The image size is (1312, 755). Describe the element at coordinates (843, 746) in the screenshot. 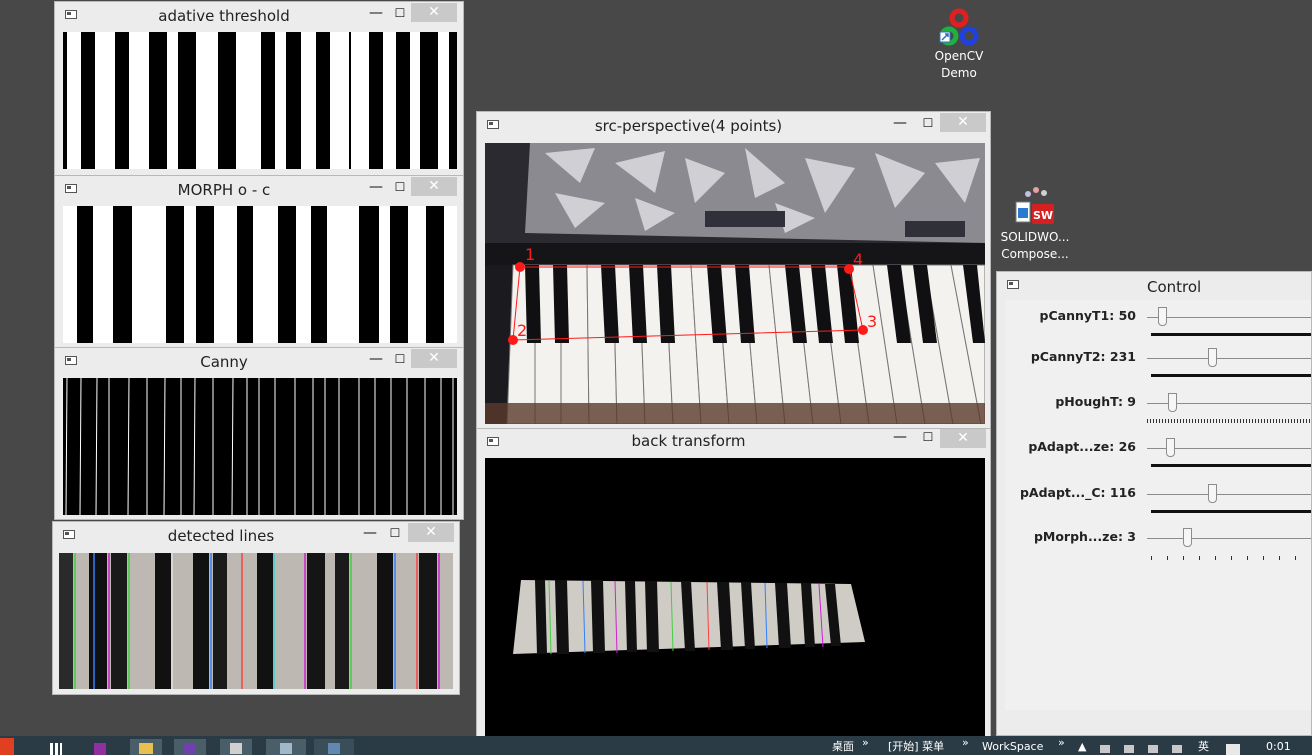

I see `toolbar-desktop-label: 桌面` at that location.